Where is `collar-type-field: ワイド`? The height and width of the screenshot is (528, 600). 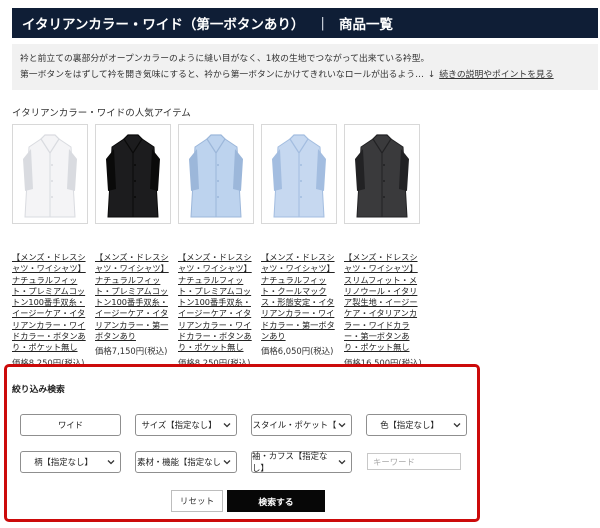 collar-type-field: ワイド is located at coordinates (70, 425).